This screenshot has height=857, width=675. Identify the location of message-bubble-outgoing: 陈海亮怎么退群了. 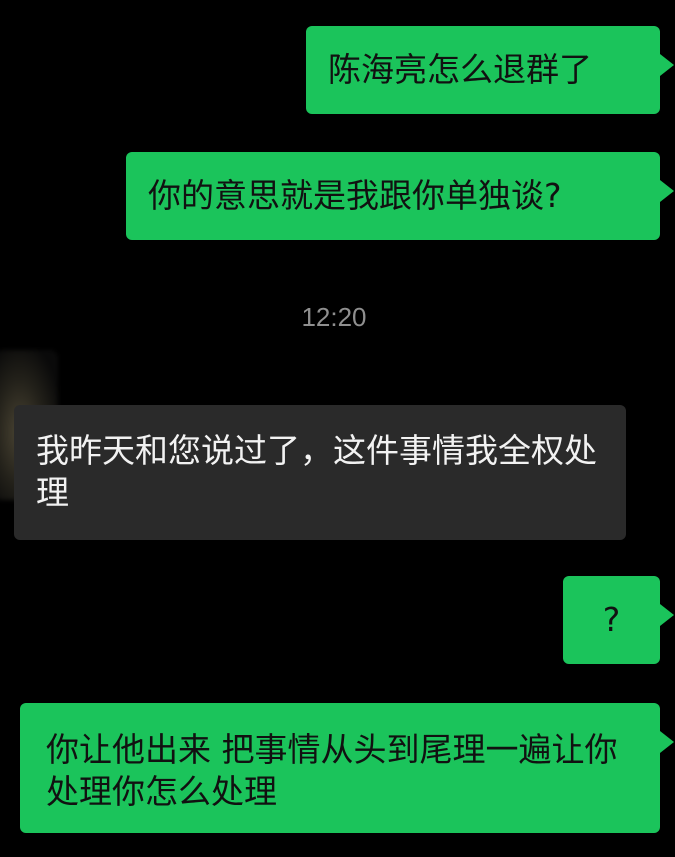
(490, 70).